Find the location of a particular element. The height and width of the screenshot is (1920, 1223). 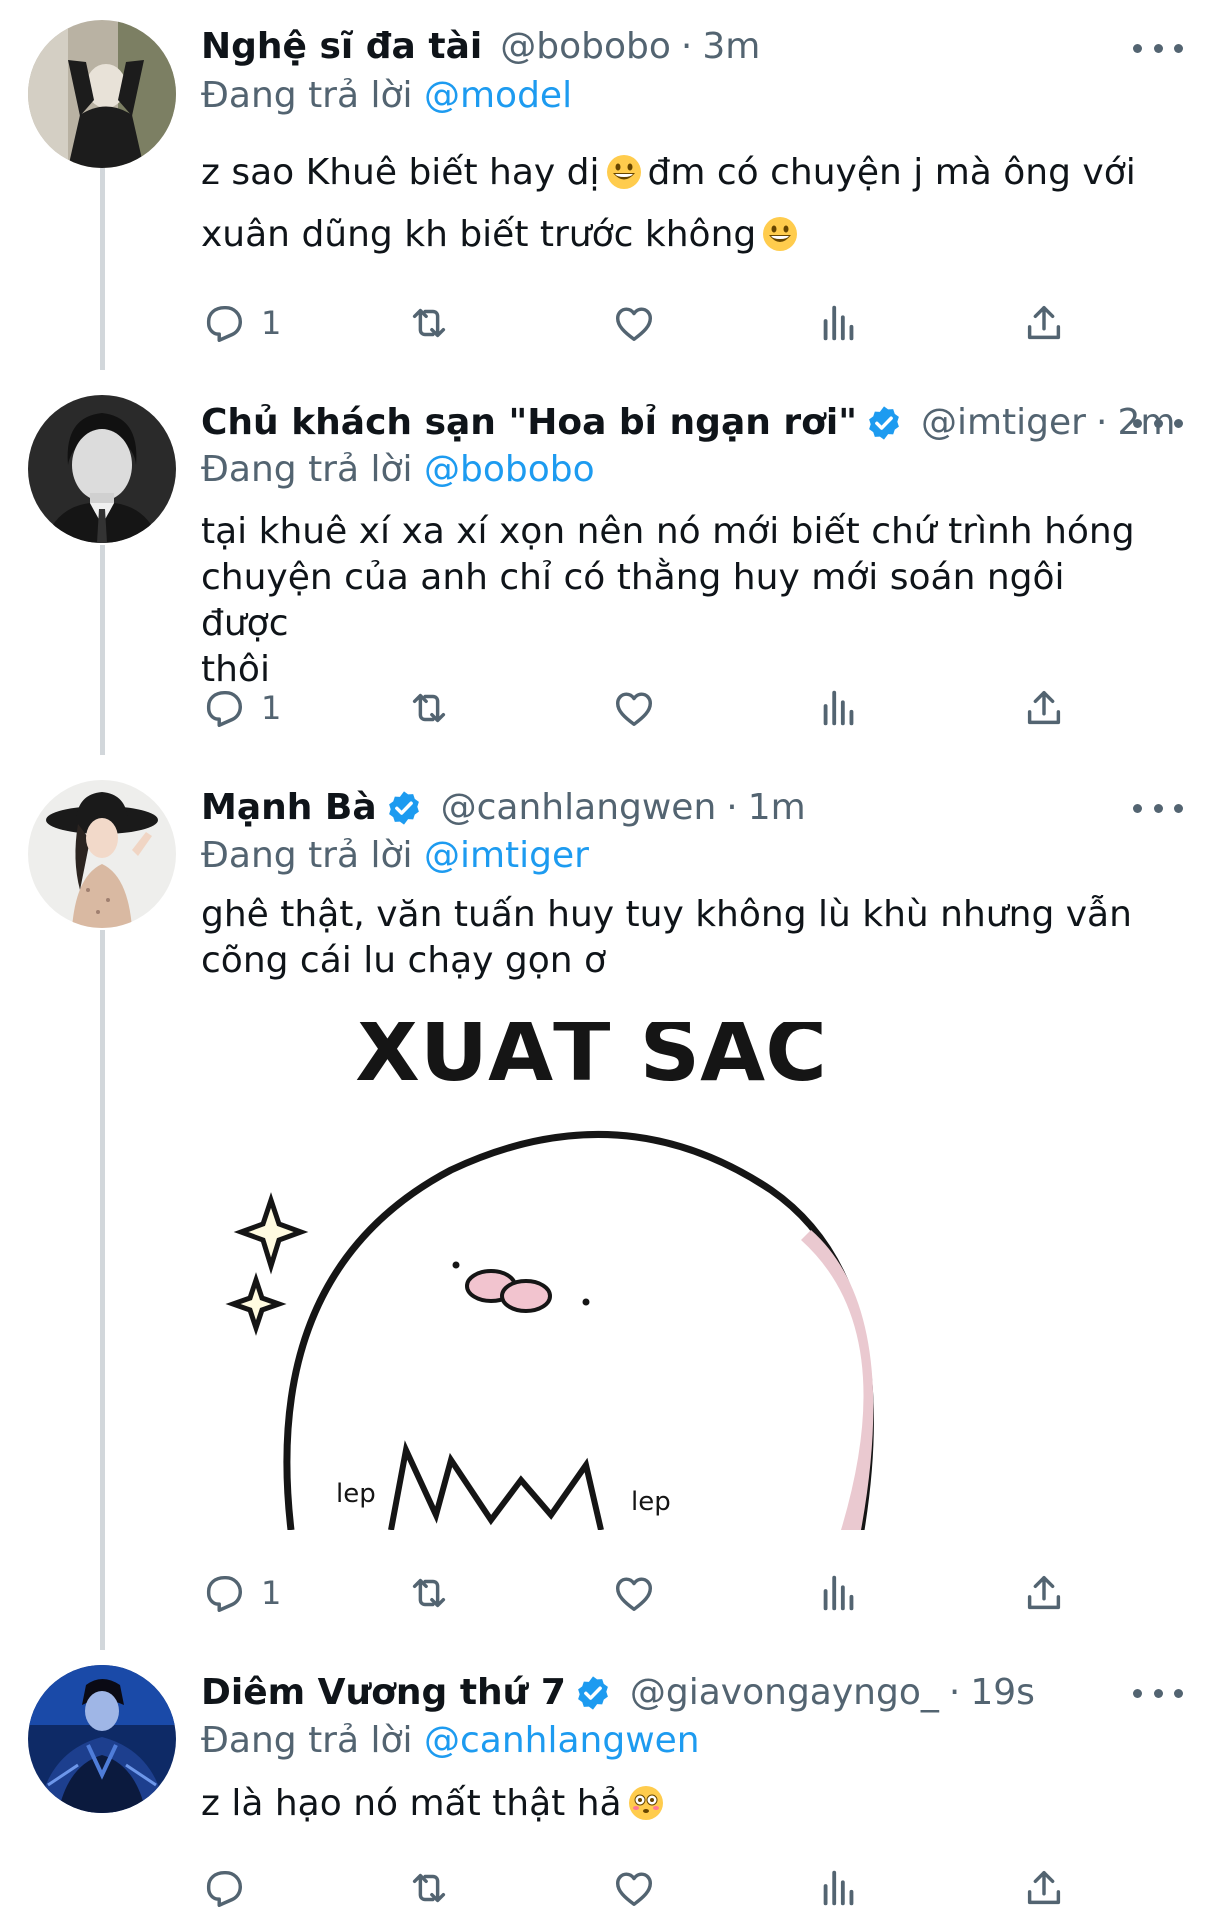

user-handle: @giavongayngo_ is located at coordinates (784, 1693).